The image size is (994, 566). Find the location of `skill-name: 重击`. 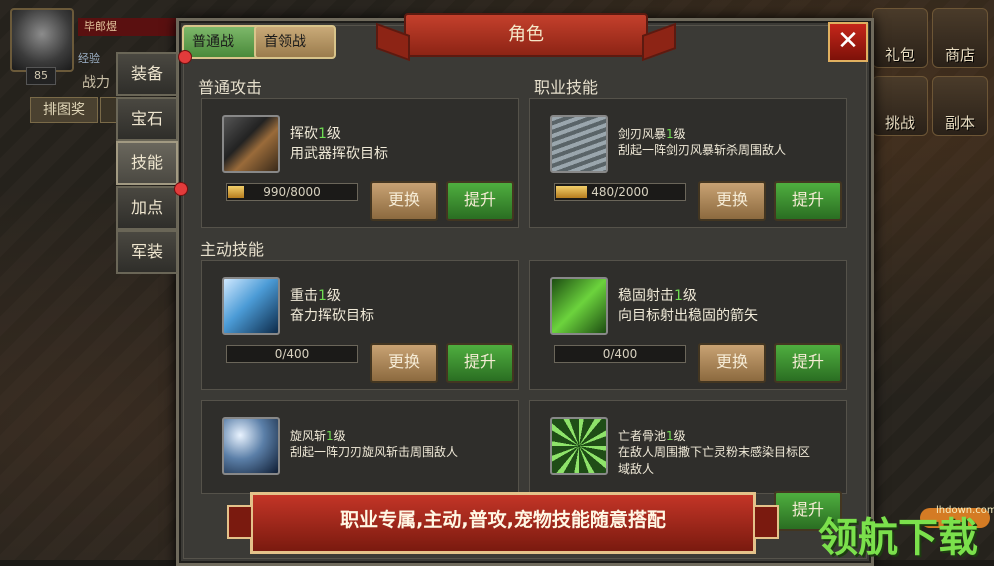

skill-name: 重击 is located at coordinates (304, 296).